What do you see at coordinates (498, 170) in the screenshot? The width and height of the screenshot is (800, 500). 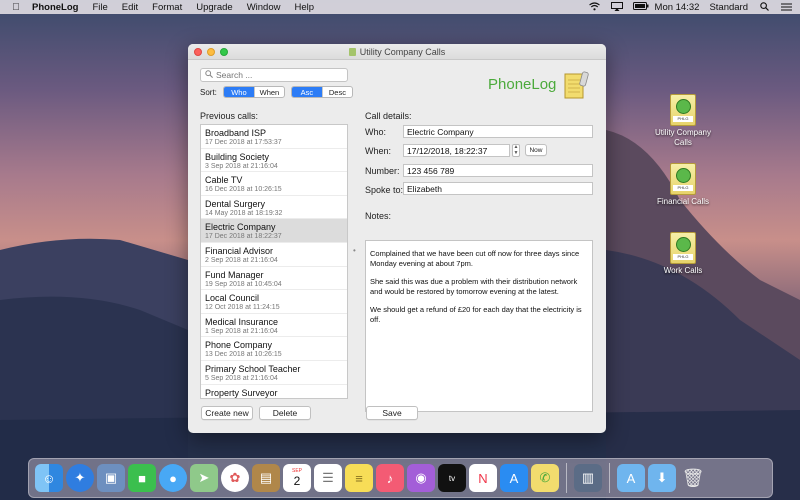 I see `number-field: 123 456 789` at bounding box center [498, 170].